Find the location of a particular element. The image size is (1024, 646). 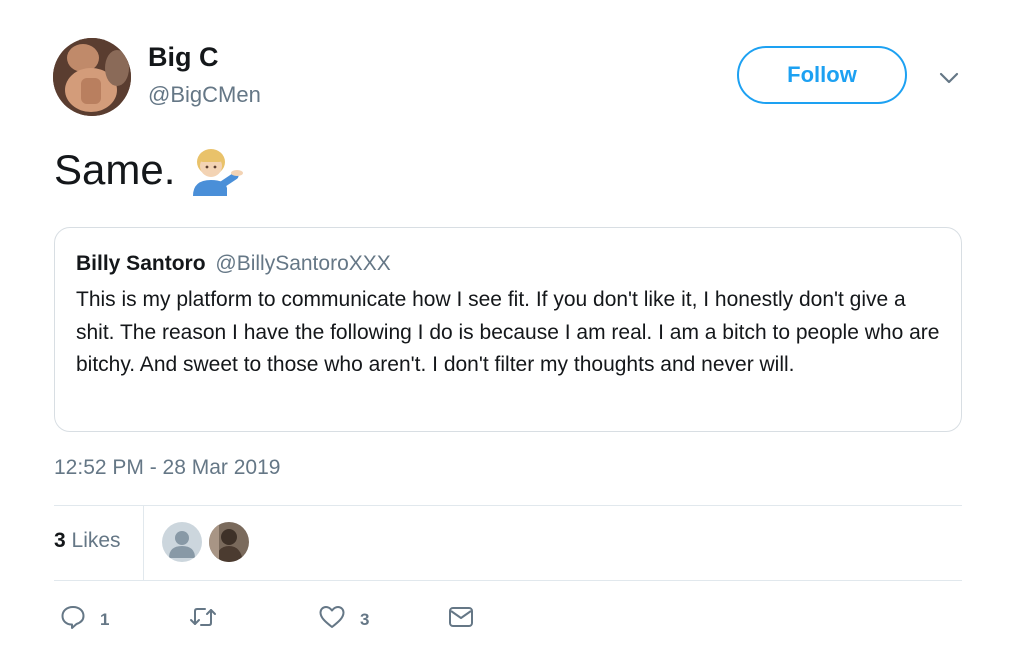

likes-label: Likes is located at coordinates (96, 540).